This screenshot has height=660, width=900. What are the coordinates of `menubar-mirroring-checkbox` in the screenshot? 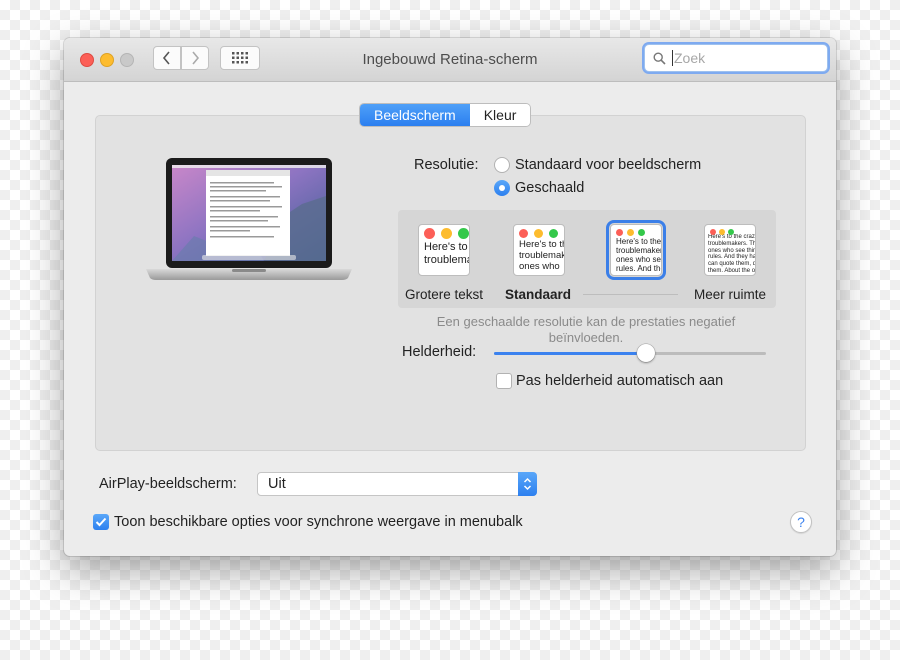 It's located at (101, 522).